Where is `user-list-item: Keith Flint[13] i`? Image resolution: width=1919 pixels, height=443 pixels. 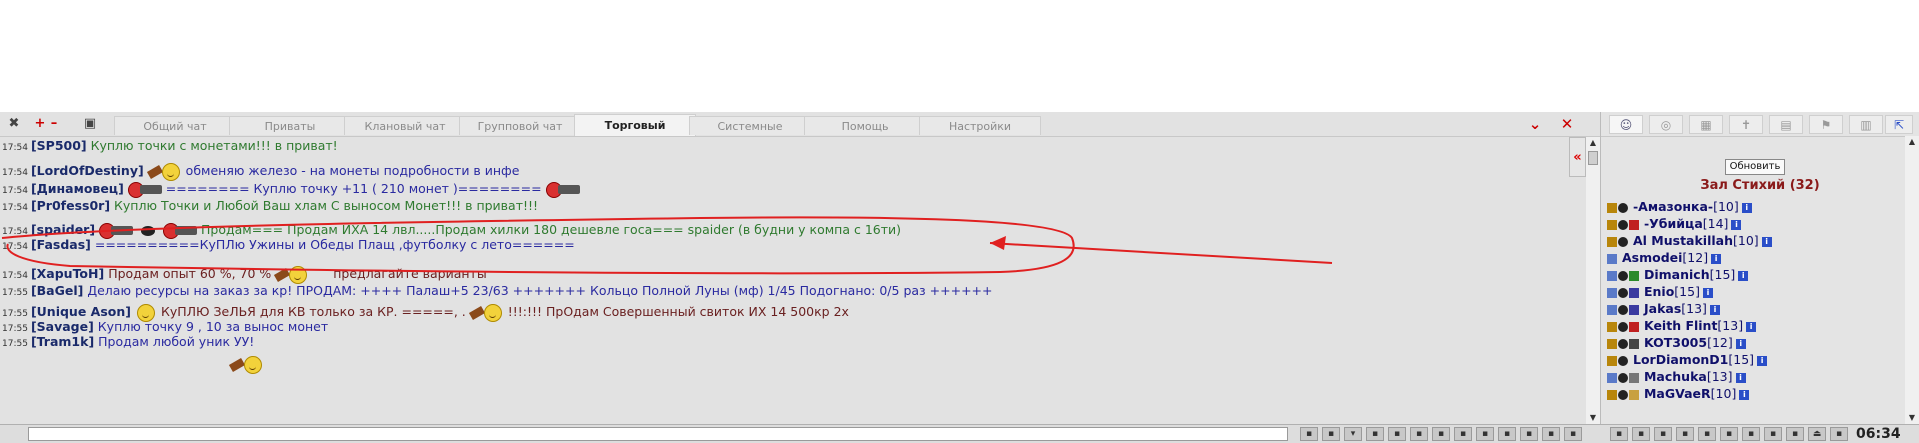 user-list-item: Keith Flint[13] i is located at coordinates (1682, 326).